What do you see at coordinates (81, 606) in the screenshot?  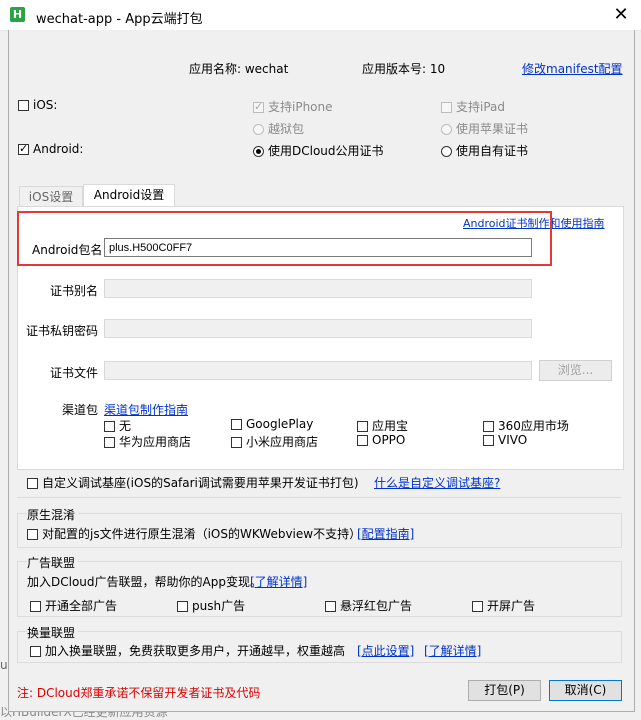 I see `ads-option-label: 开通全部广告` at bounding box center [81, 606].